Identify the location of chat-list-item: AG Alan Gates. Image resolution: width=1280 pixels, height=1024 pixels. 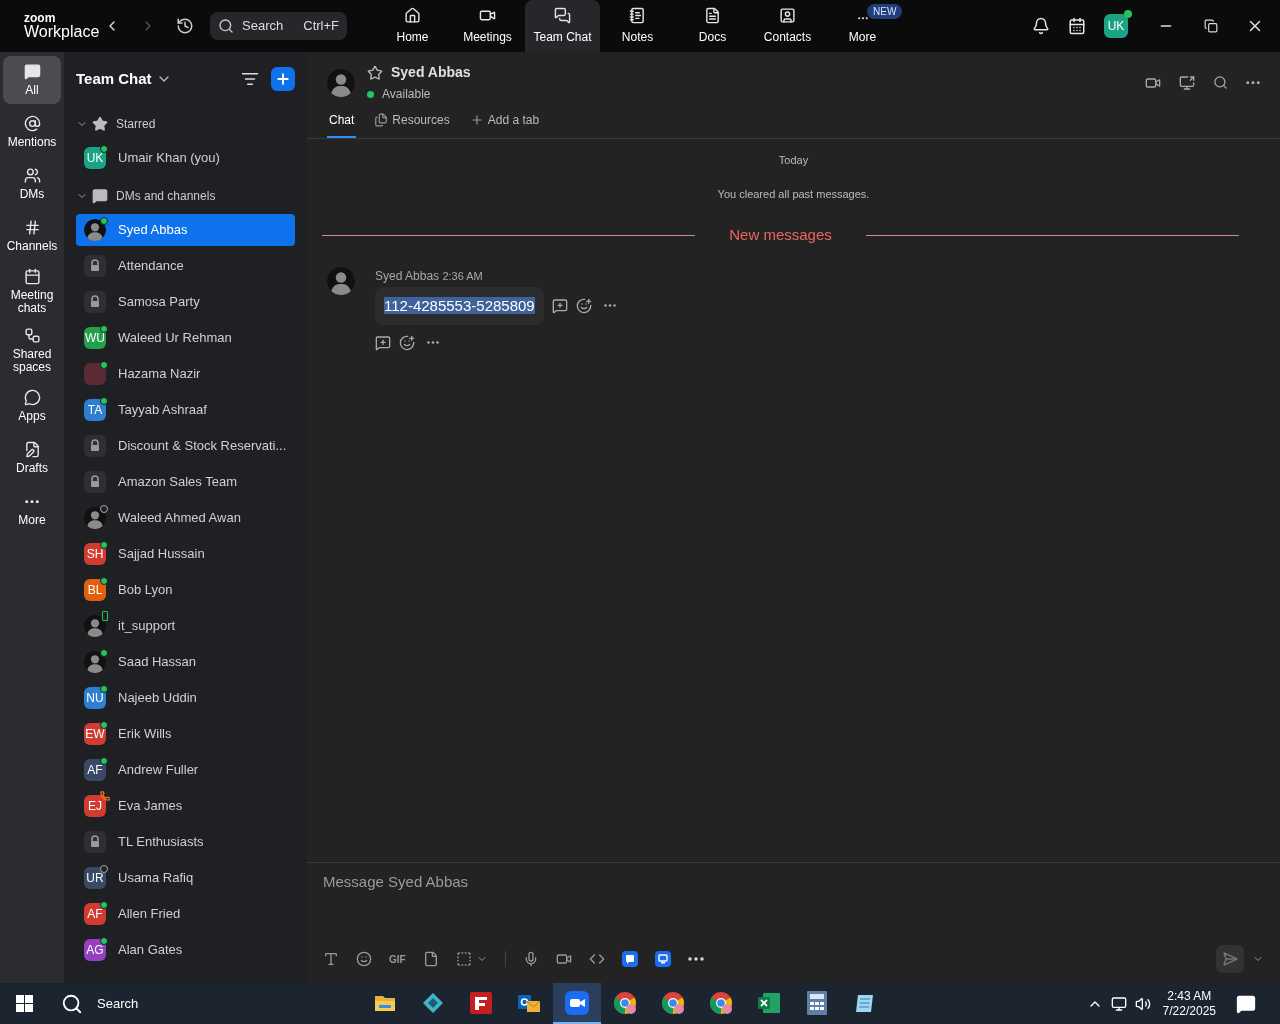
(185, 950).